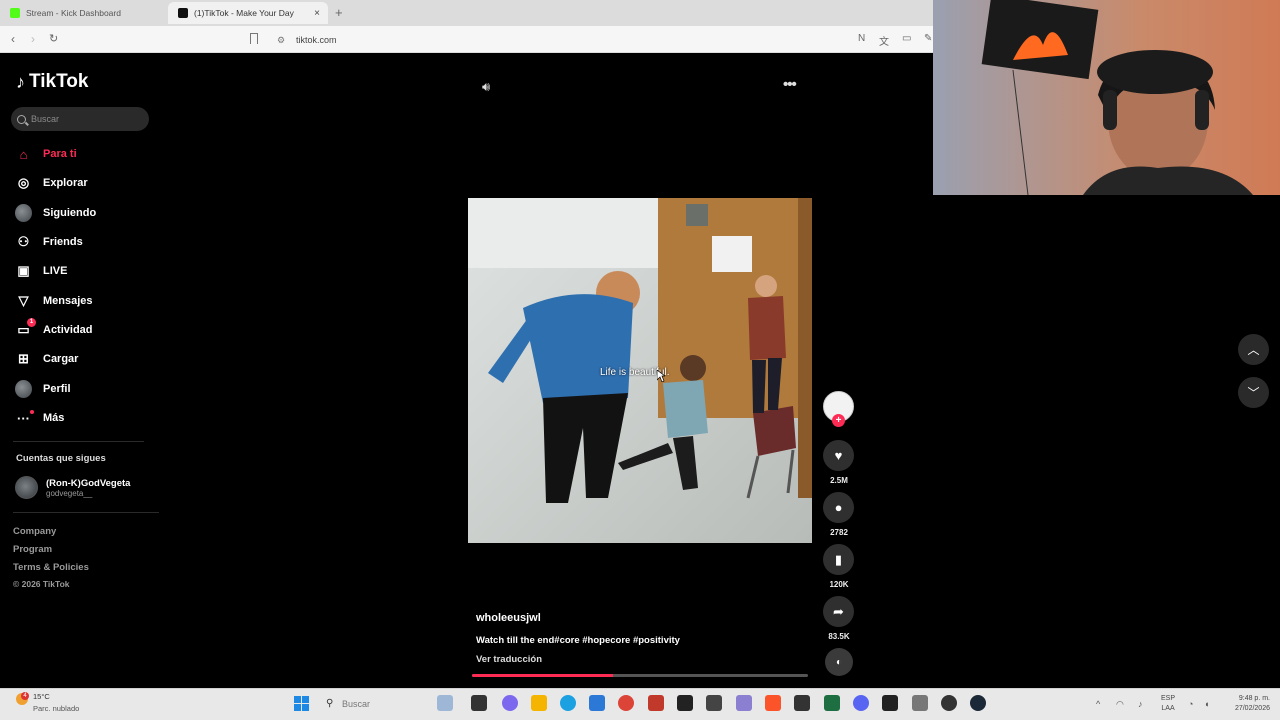 The height and width of the screenshot is (720, 1280). I want to click on edge-icon, so click(568, 703).